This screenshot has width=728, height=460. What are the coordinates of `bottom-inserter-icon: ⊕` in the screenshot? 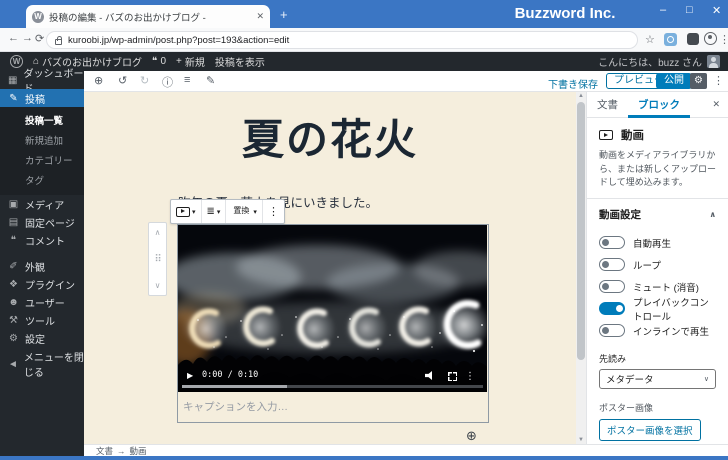 It's located at (471, 436).